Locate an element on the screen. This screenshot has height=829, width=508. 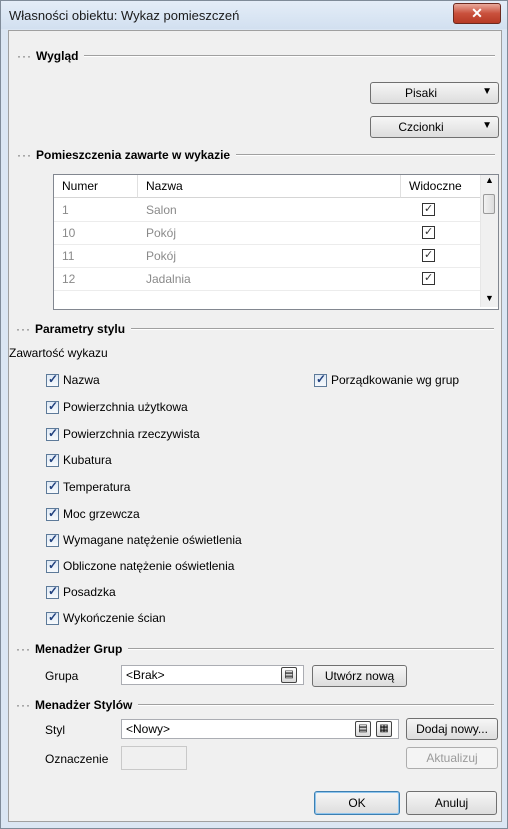
oznaczenie-field is located at coordinates (154, 758).